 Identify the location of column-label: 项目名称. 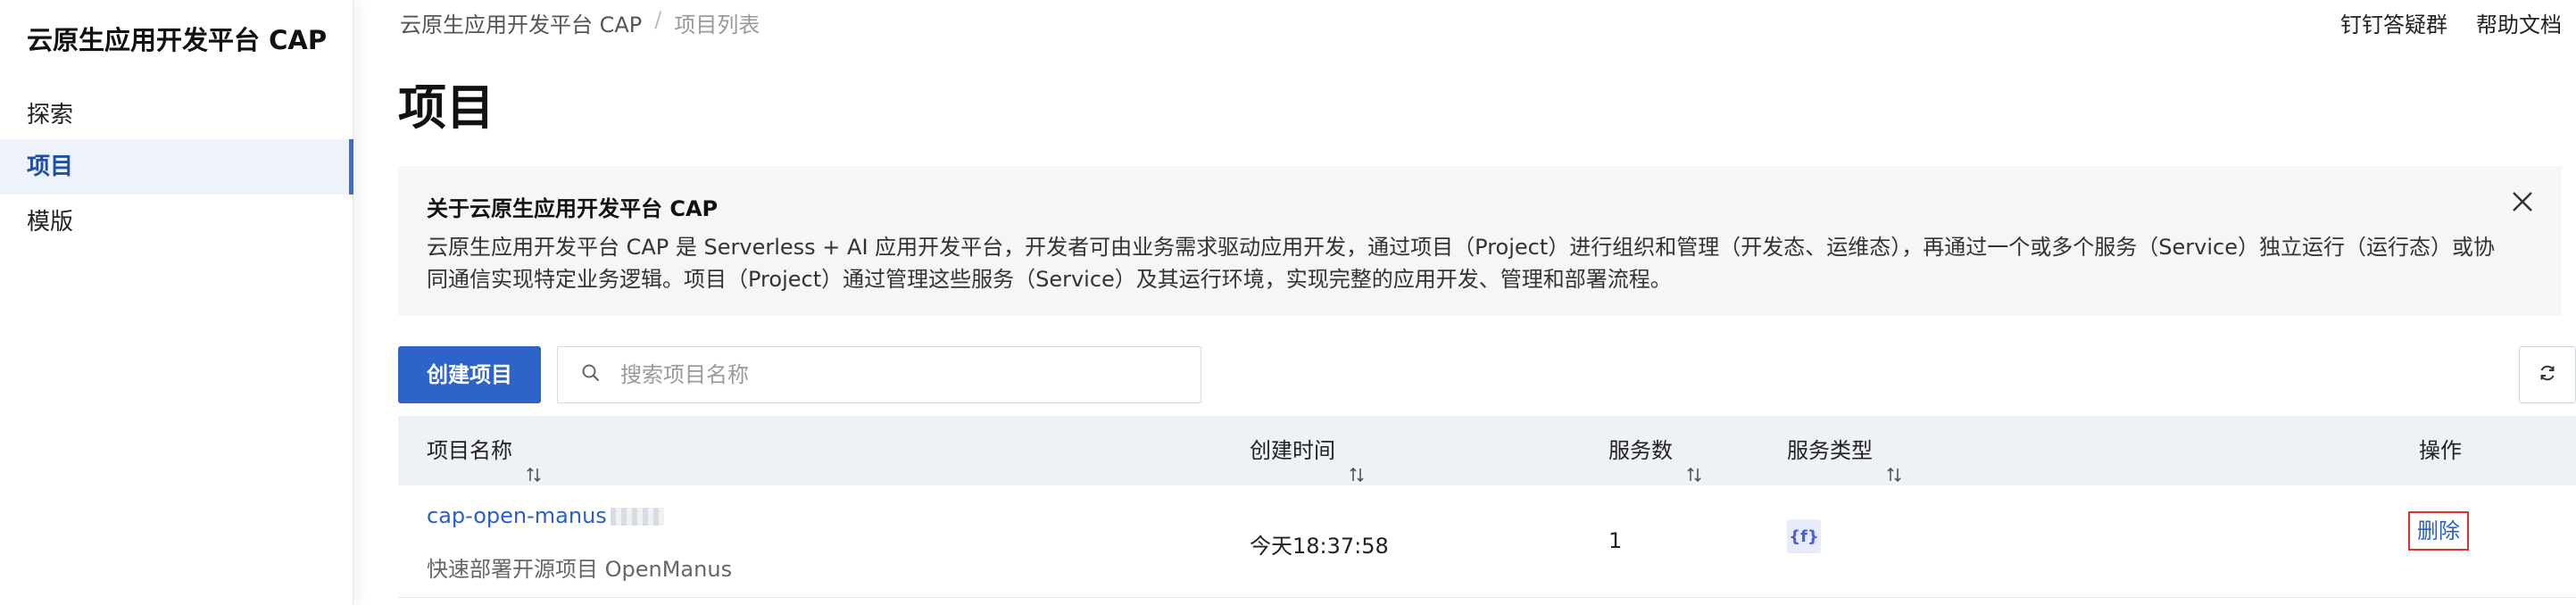
(470, 450).